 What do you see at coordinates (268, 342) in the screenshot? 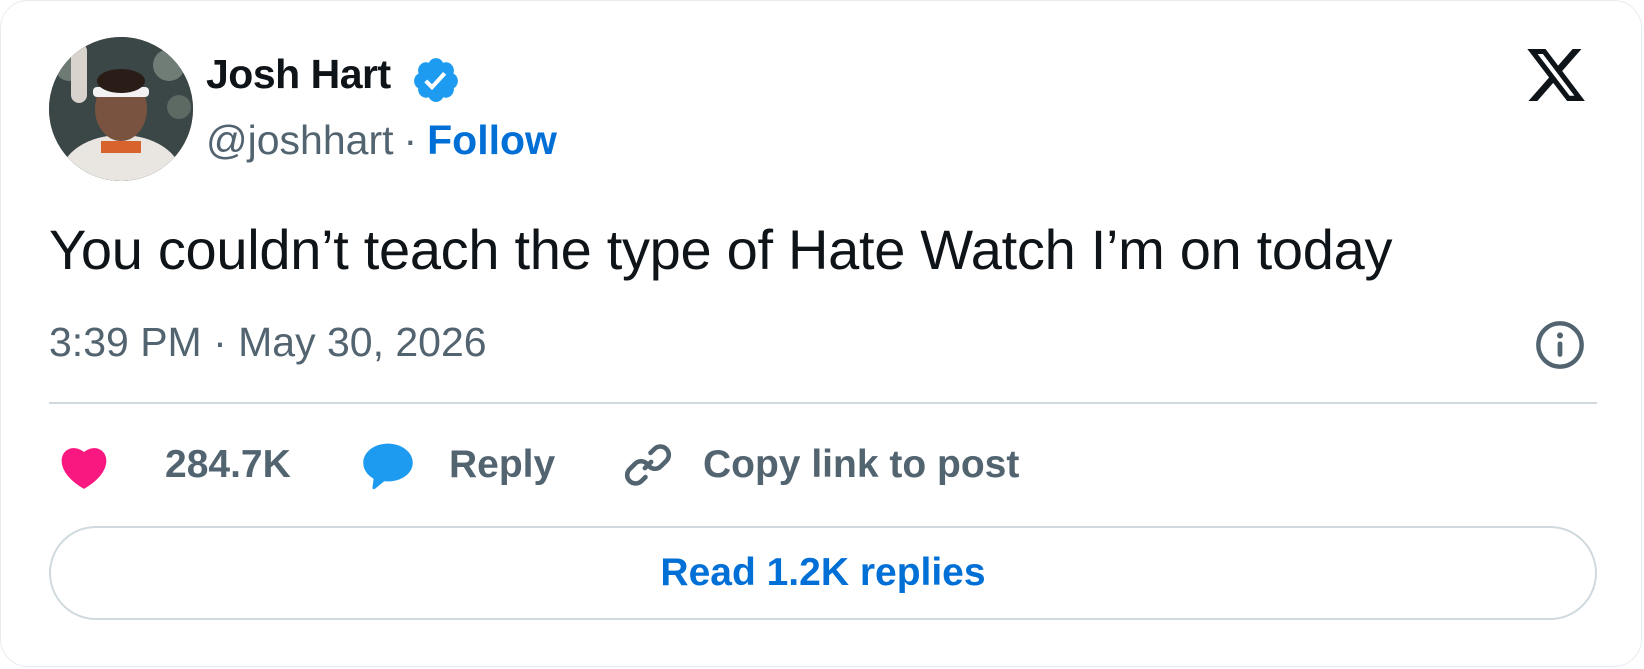
I see `timestamp: 3:39 PM · May 30, 2026` at bounding box center [268, 342].